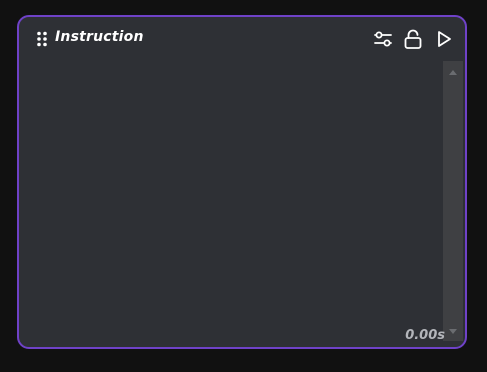 This screenshot has height=372, width=487. I want to click on vertical-scrollbar, so click(453, 201).